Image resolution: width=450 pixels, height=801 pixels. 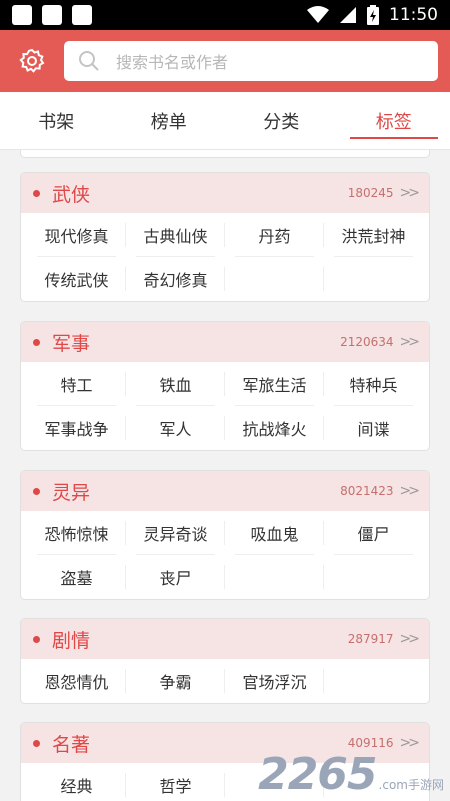 What do you see at coordinates (71, 343) in the screenshot?
I see `category-title: 军事` at bounding box center [71, 343].